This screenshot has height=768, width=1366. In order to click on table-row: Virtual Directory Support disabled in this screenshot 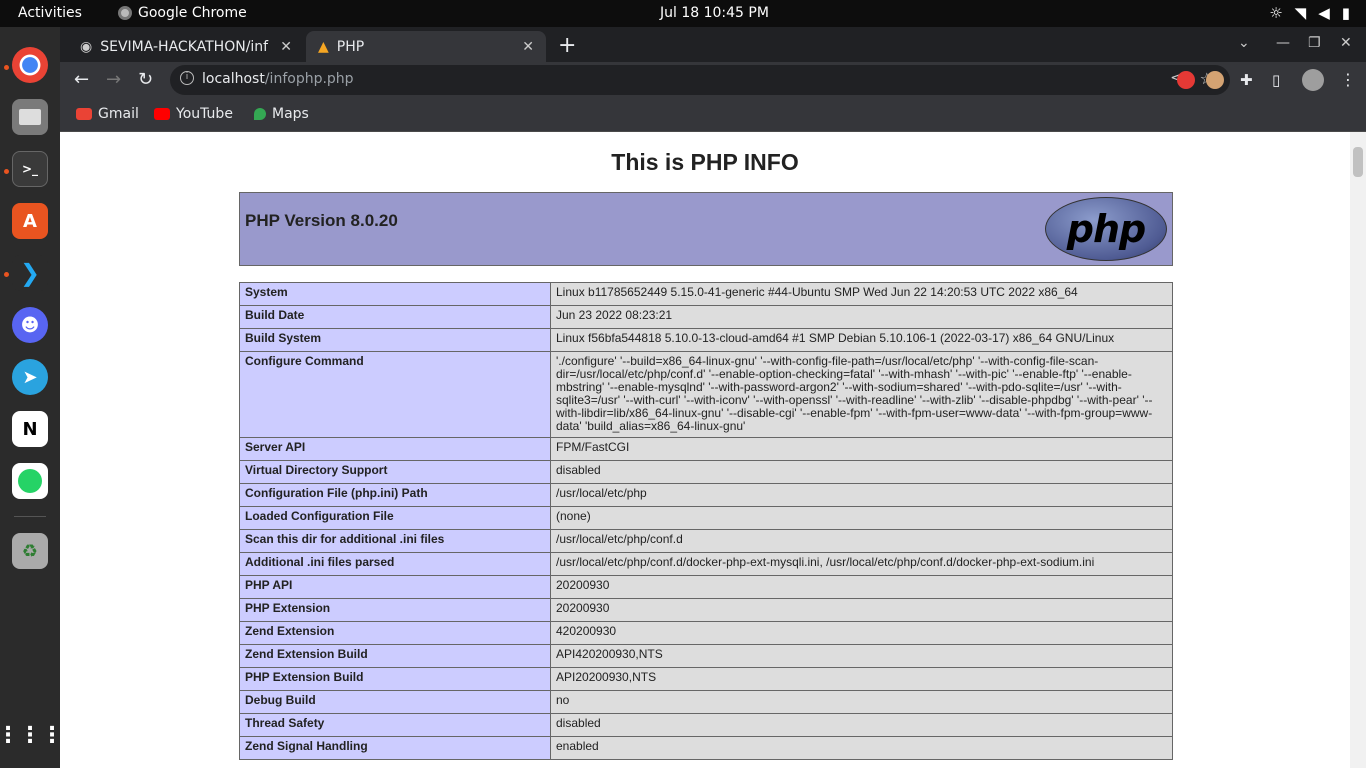, I will do `click(706, 472)`.